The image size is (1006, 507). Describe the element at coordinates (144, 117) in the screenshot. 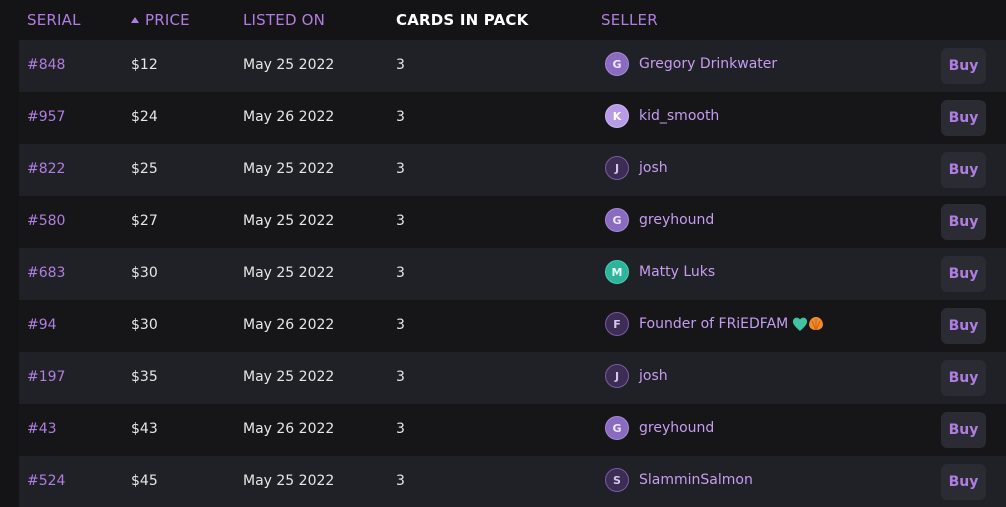

I see `price-cell: $24` at that location.